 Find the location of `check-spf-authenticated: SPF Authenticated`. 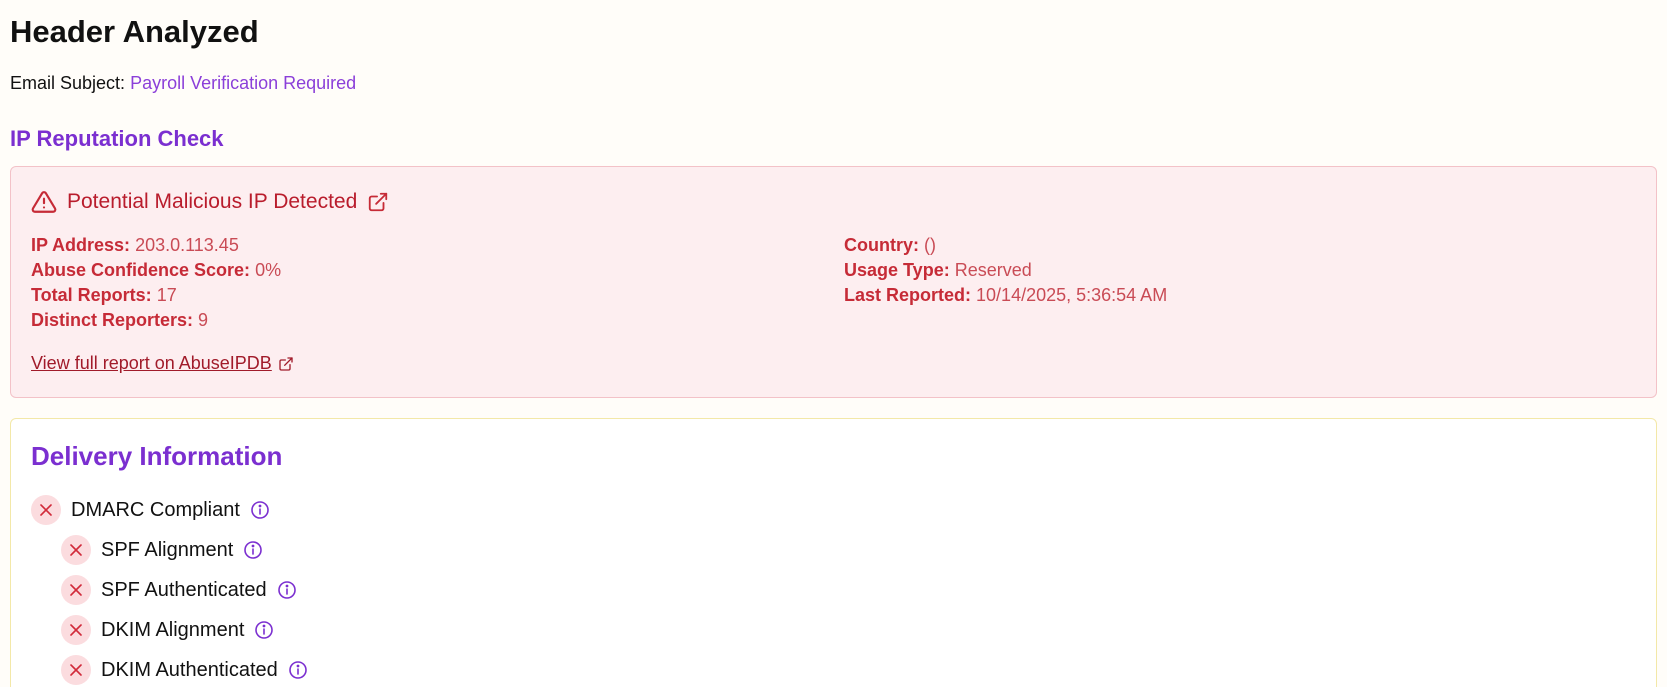

check-spf-authenticated: SPF Authenticated is located at coordinates (179, 590).